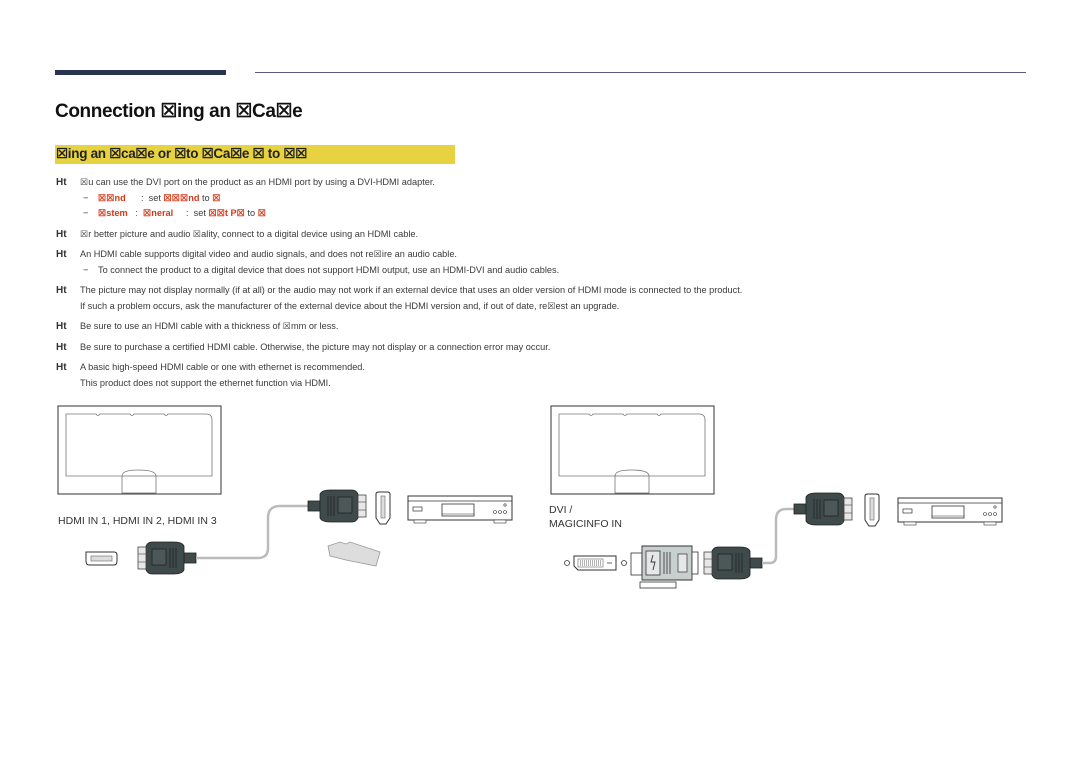 This screenshot has height=763, width=1080. What do you see at coordinates (595, 563) in the screenshot?
I see `dvi-port-icon` at bounding box center [595, 563].